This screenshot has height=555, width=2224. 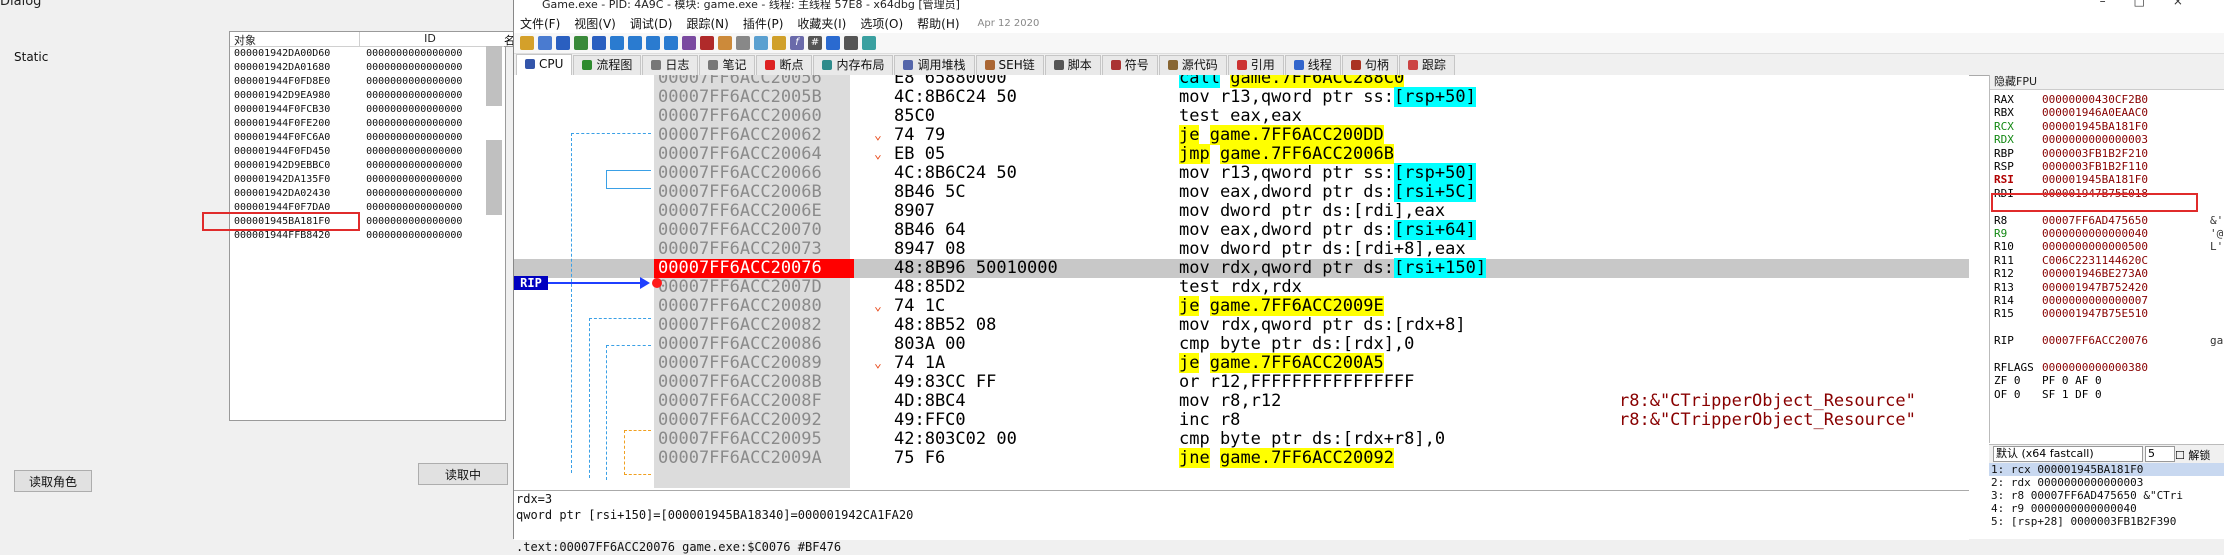 I want to click on disasm-row: 00007FF6ACC20060 85C0 test eax,eax, so click(x=1241, y=116).